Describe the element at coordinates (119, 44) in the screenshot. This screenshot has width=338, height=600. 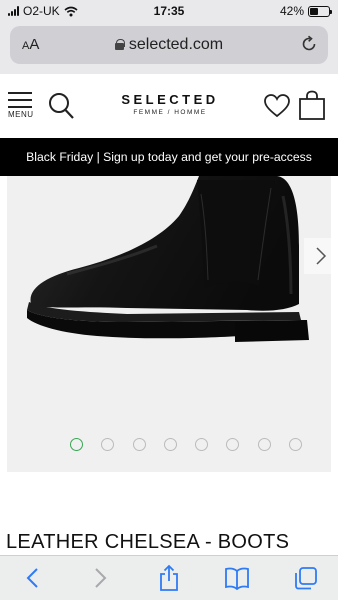
I see `lock-icon` at that location.